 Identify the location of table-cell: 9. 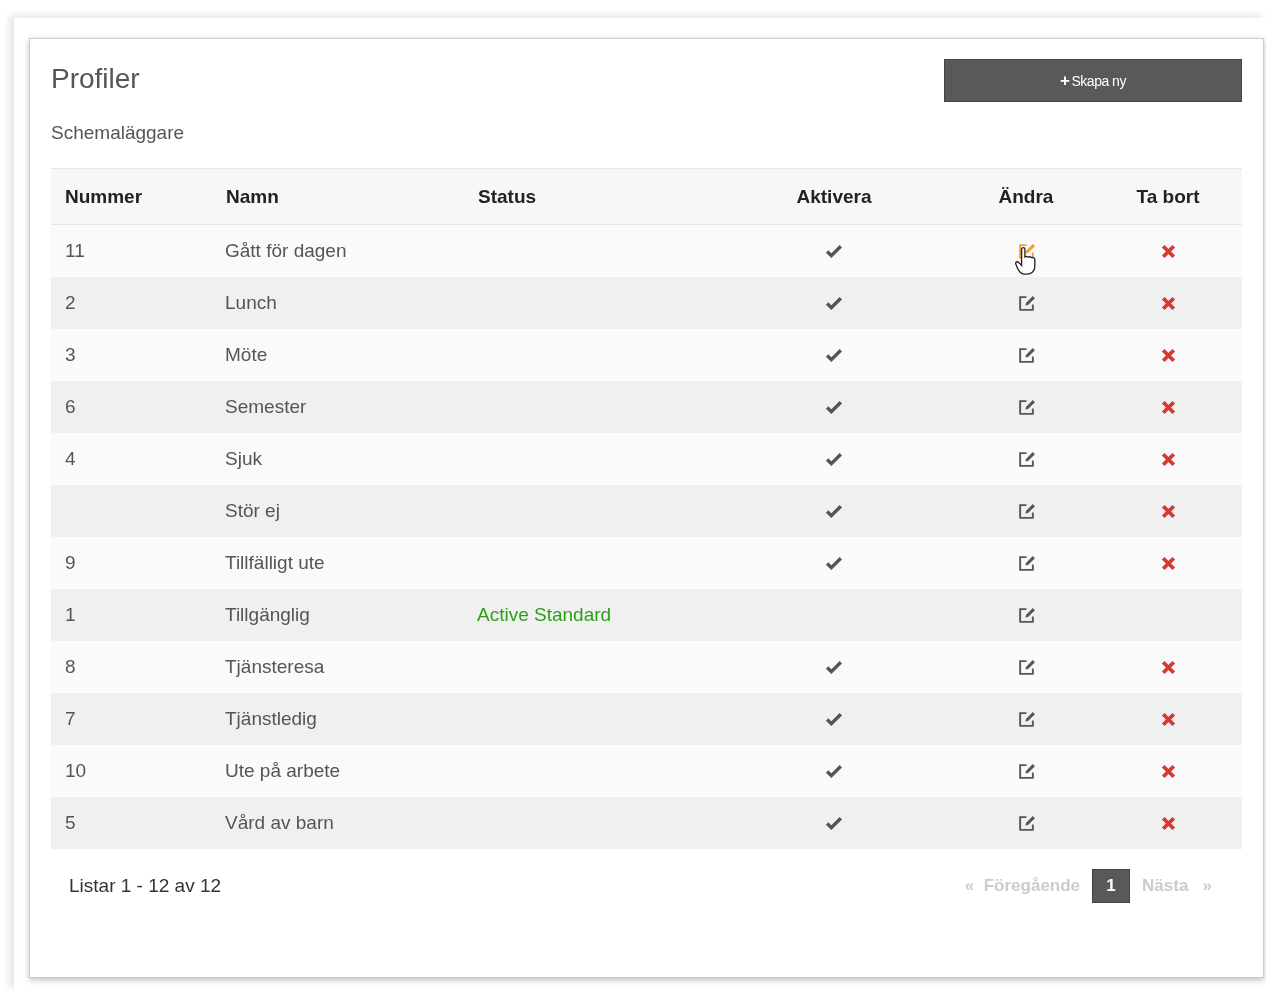
(138, 563).